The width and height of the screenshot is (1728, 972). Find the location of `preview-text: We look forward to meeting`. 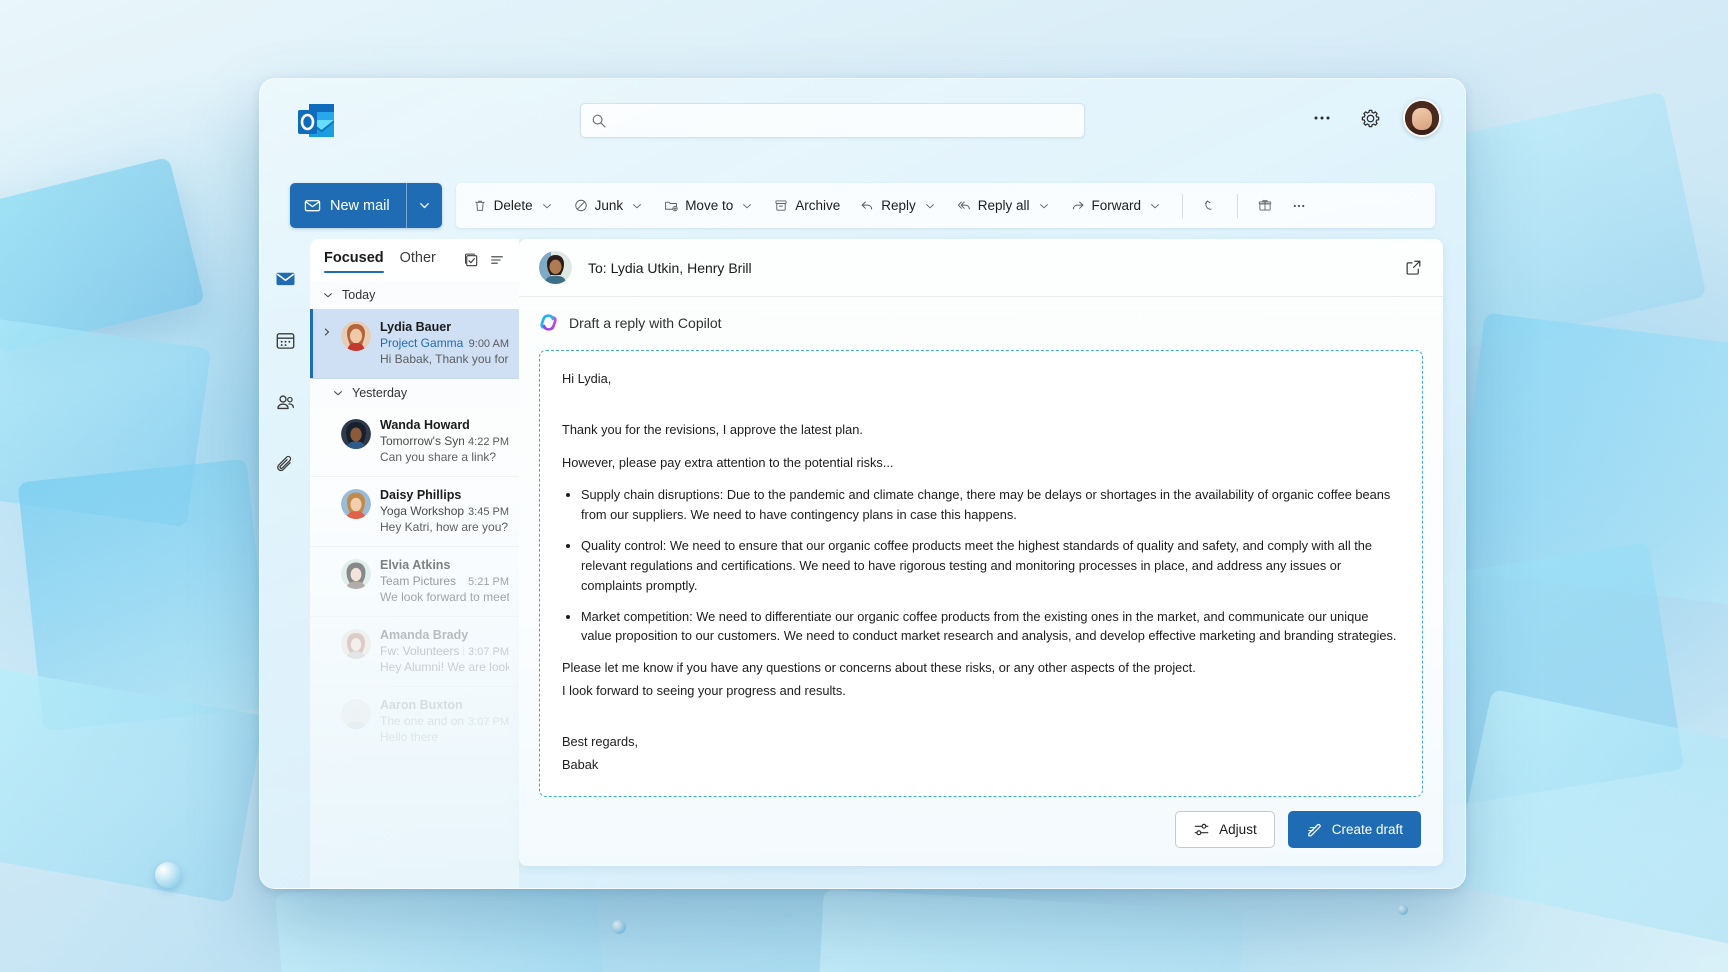

preview-text: We look forward to meeting is located at coordinates (444, 597).